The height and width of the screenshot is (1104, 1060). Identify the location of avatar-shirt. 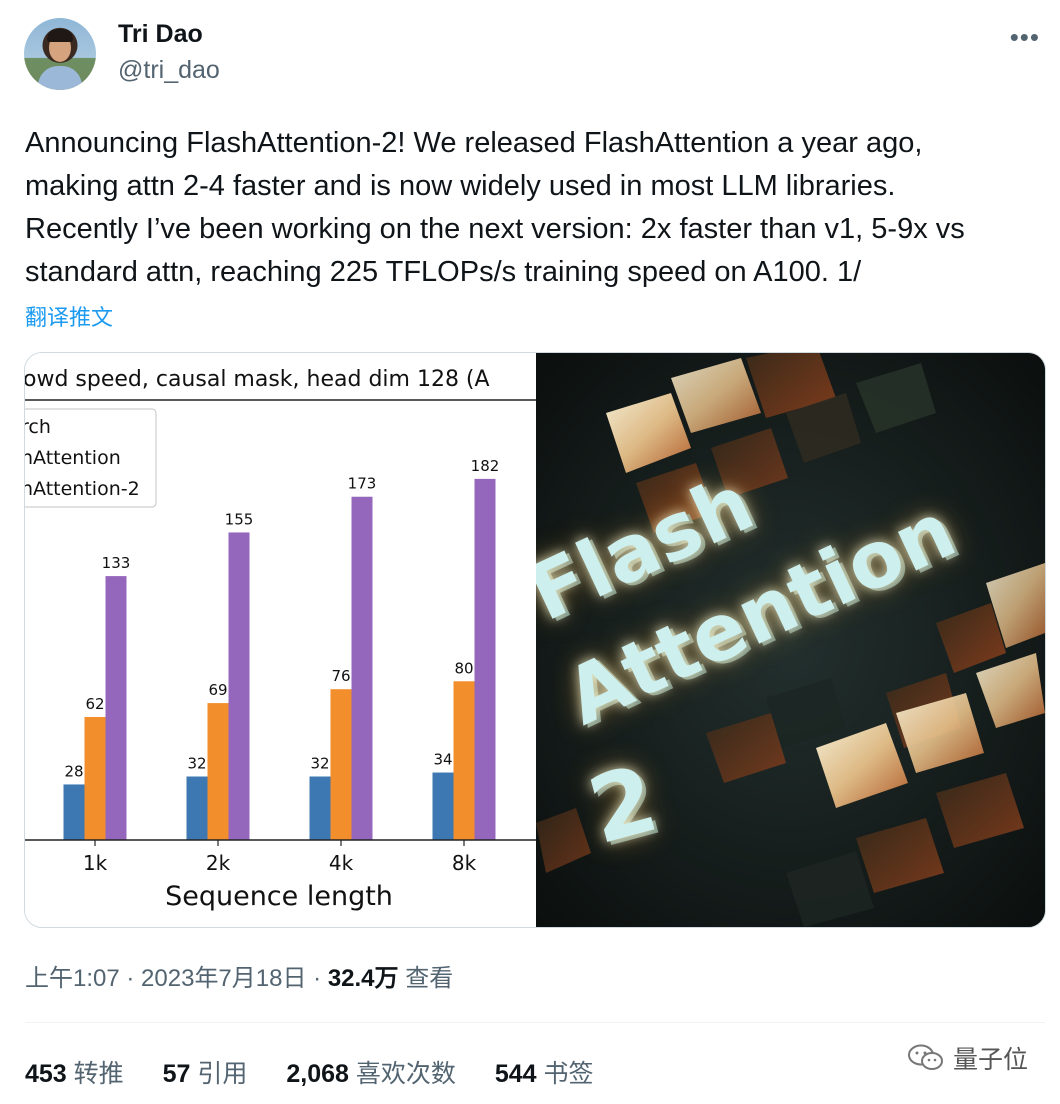
(60, 78).